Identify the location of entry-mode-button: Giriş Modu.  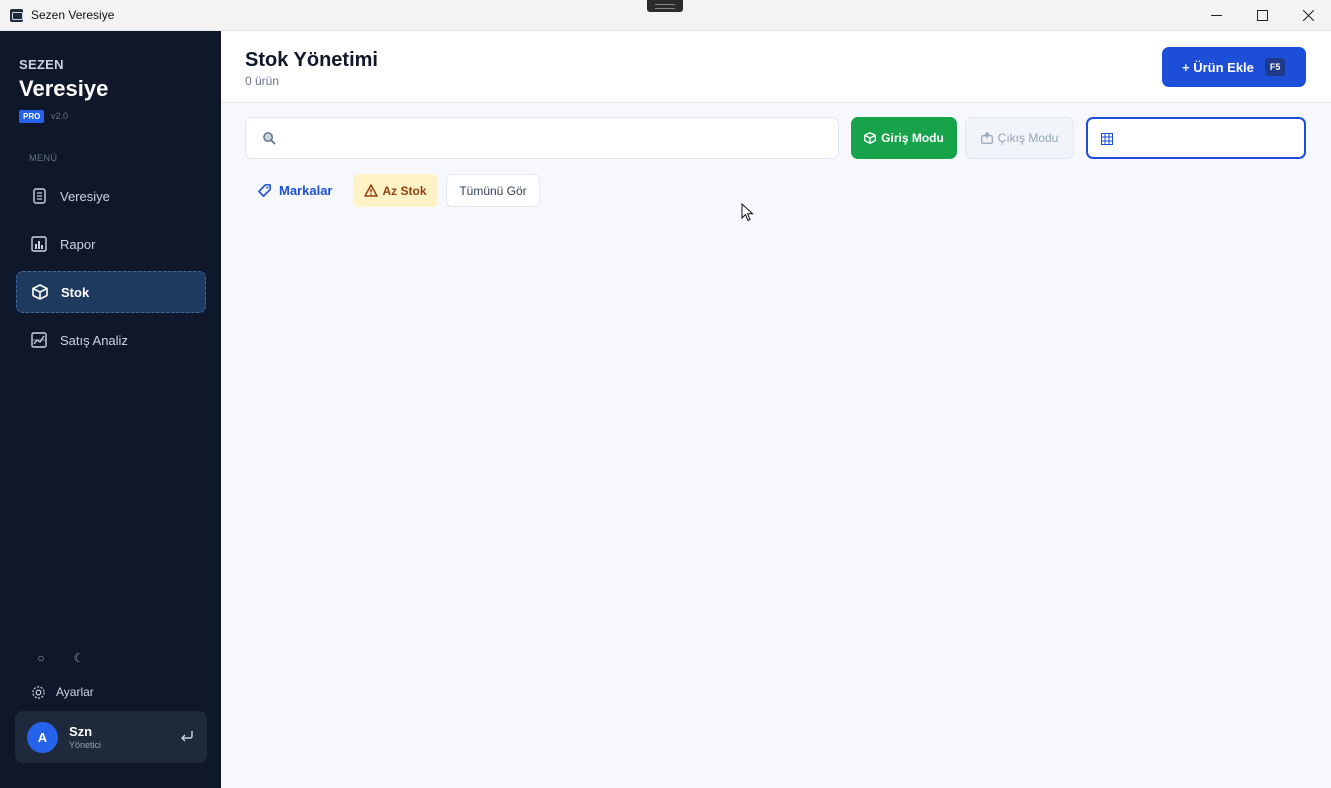
(904, 138).